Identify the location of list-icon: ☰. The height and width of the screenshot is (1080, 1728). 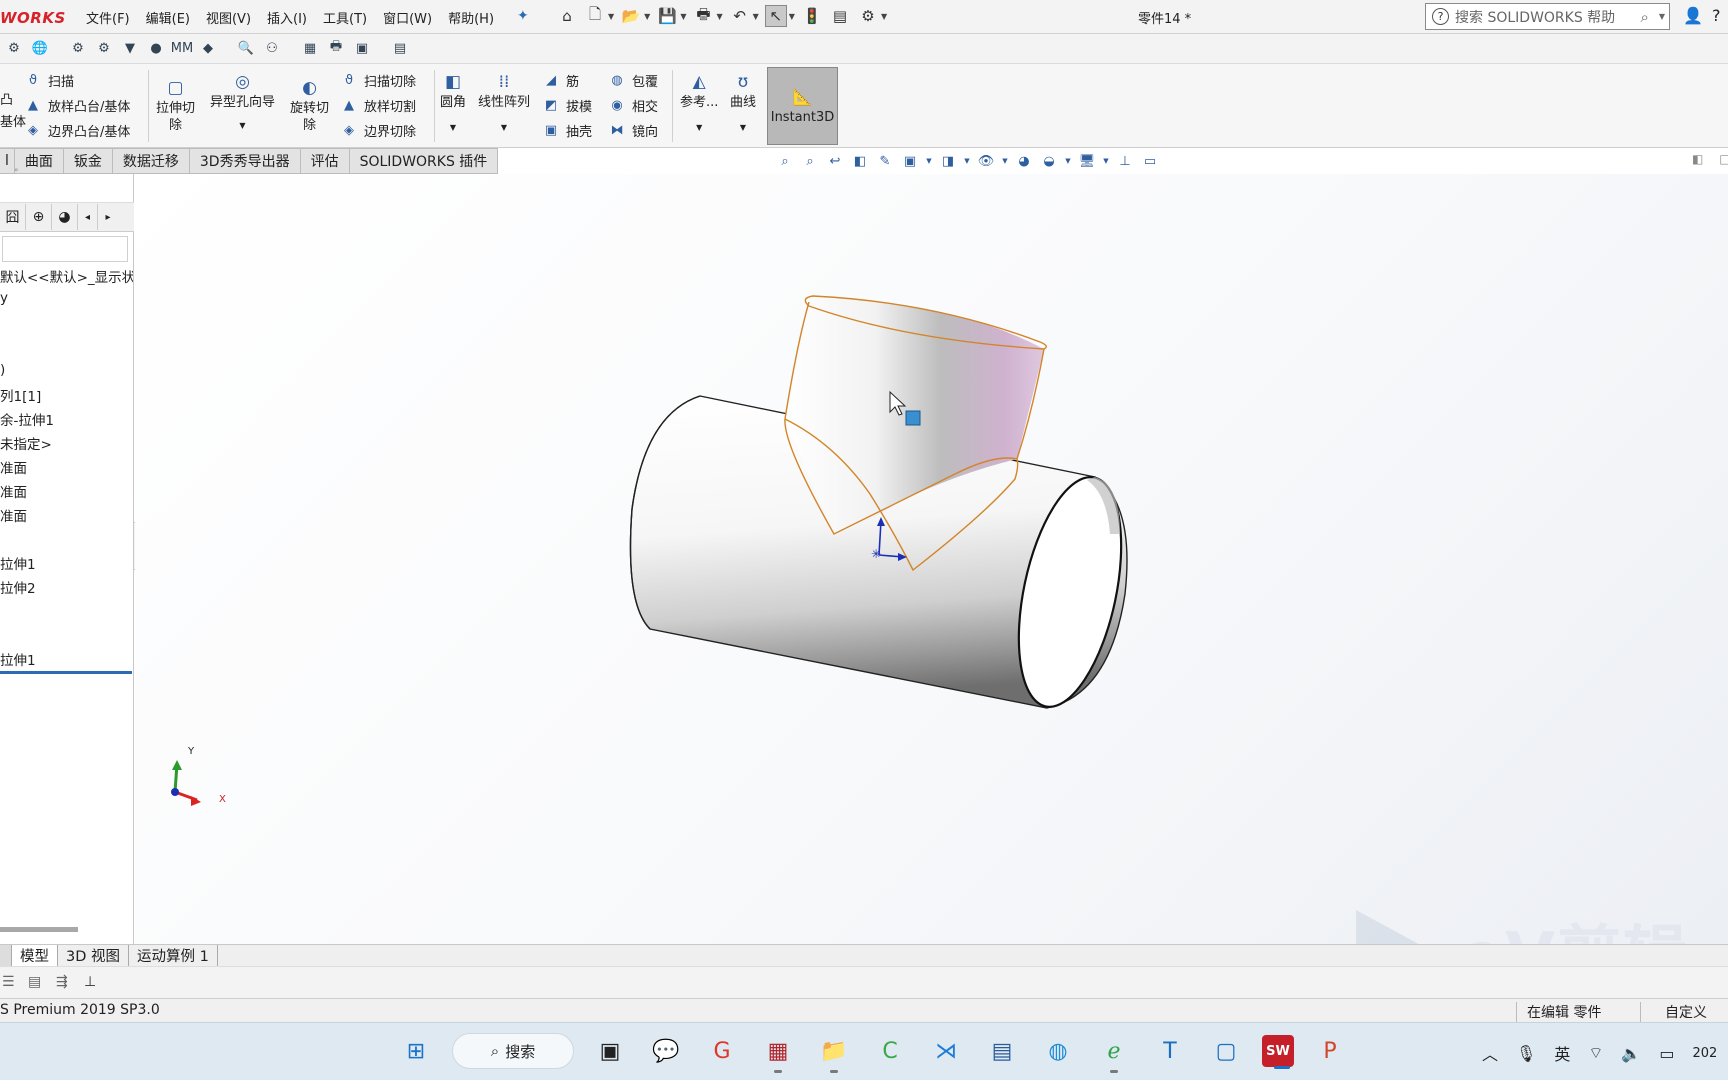
(8, 982).